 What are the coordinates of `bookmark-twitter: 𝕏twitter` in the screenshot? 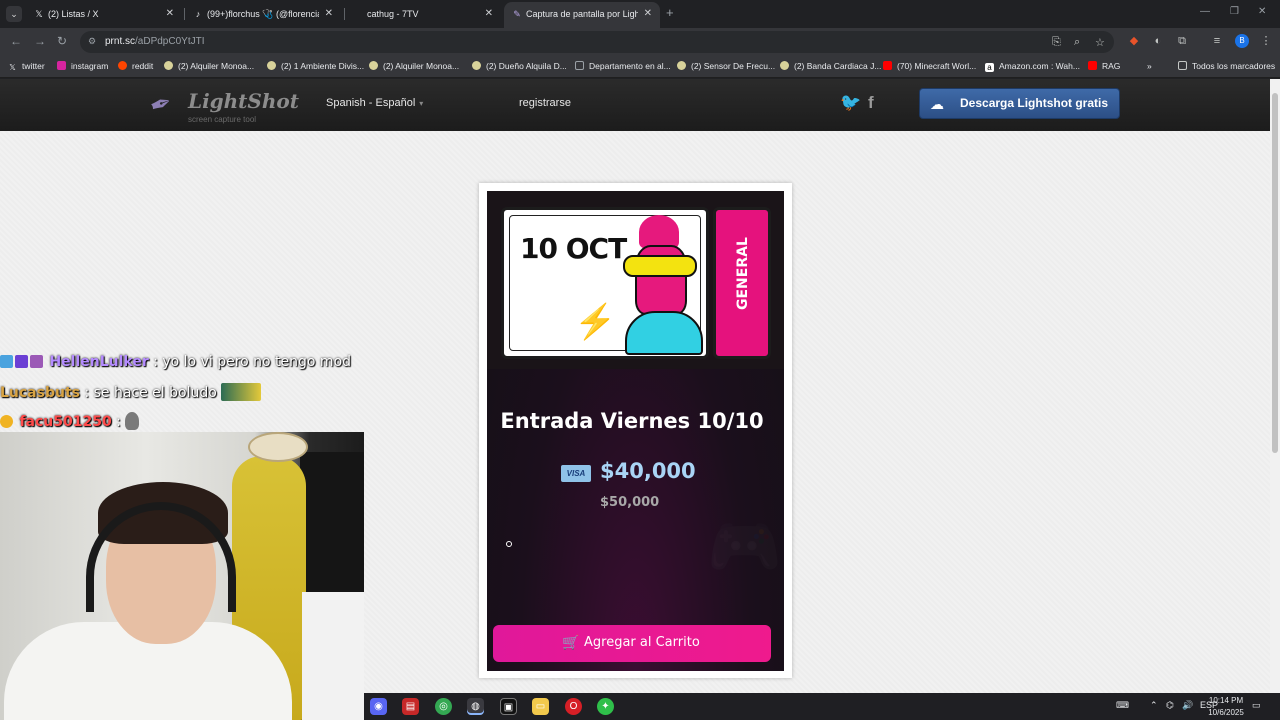 It's located at (26, 66).